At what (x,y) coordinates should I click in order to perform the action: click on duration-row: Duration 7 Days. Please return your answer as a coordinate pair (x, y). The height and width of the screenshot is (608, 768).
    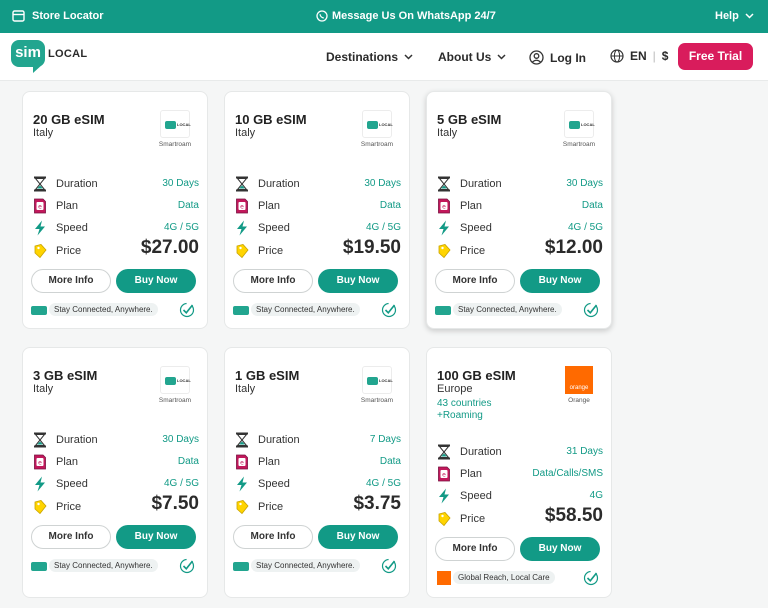
    Looking at the image, I should click on (318, 440).